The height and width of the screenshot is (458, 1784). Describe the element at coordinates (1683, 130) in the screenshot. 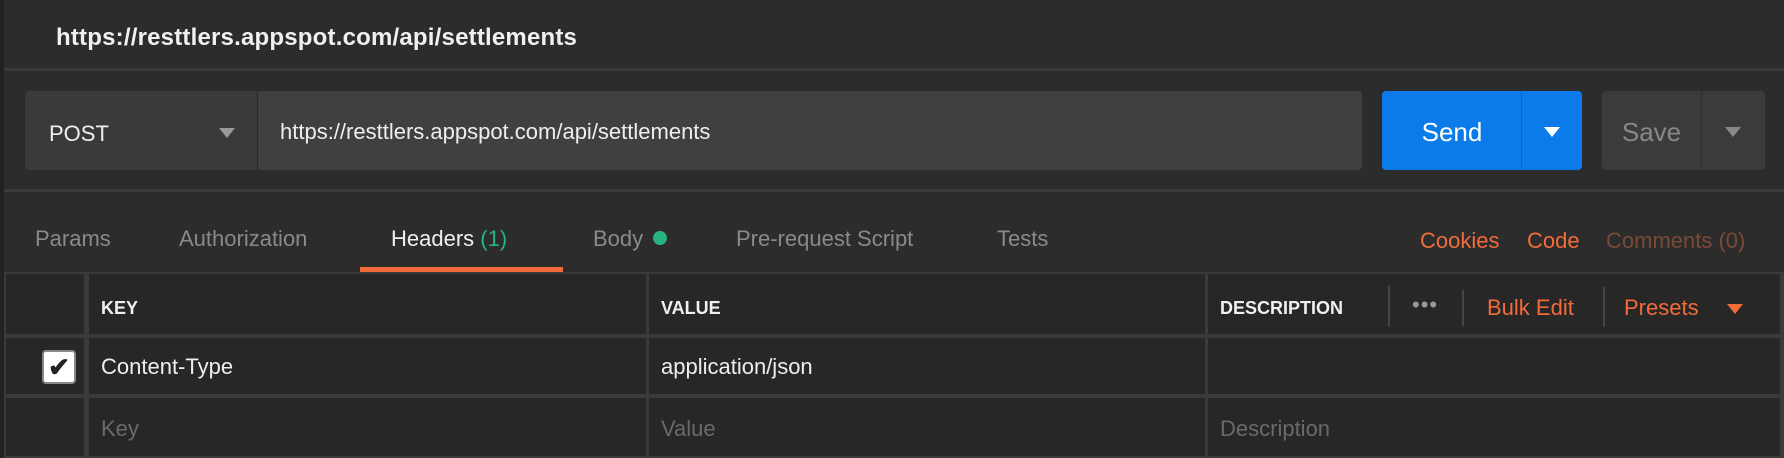

I see `save-button: Save` at that location.